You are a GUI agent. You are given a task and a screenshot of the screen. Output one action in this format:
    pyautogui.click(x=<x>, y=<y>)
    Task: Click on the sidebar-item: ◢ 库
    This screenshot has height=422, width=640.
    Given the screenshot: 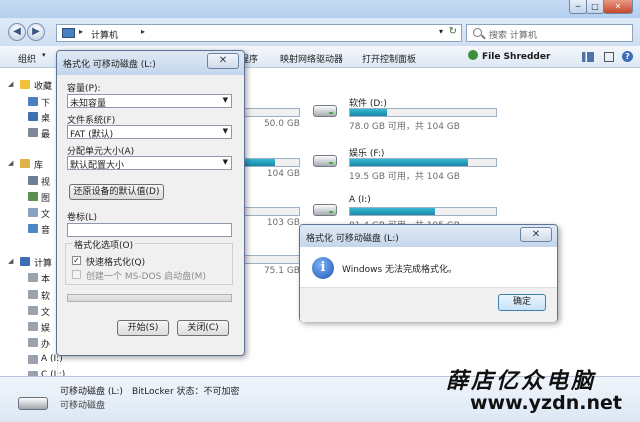 What is the action you would take?
    pyautogui.click(x=29, y=164)
    